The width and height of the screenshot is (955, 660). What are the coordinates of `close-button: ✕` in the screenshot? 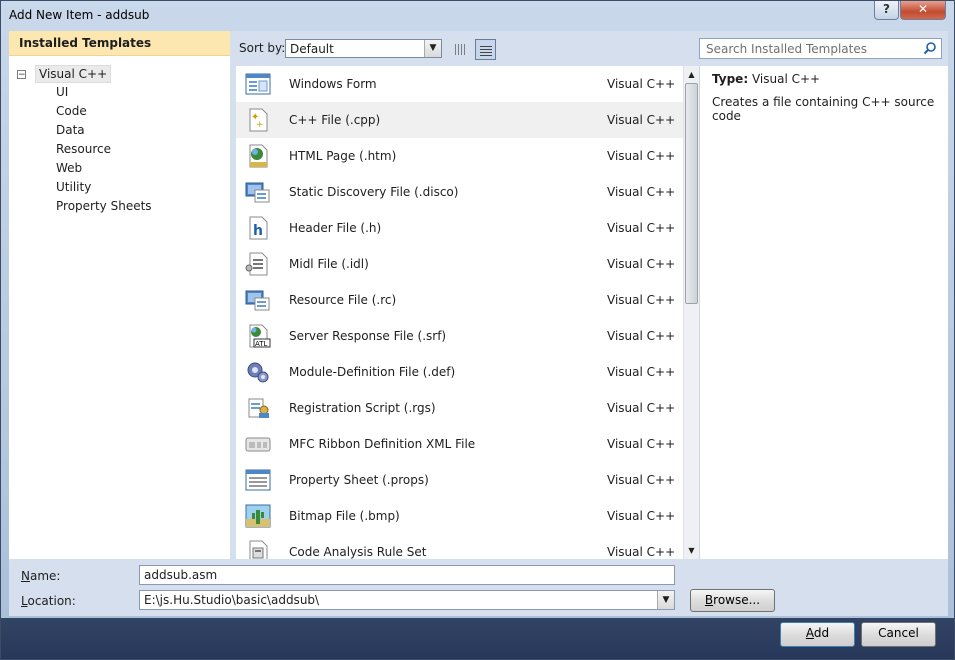 It's located at (923, 10).